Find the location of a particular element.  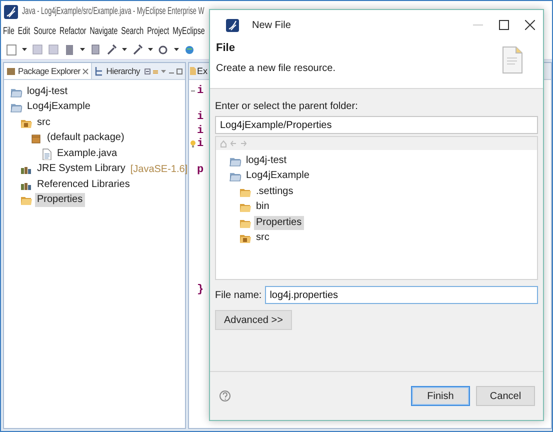

editor-tab: Ex is located at coordinates (202, 71).